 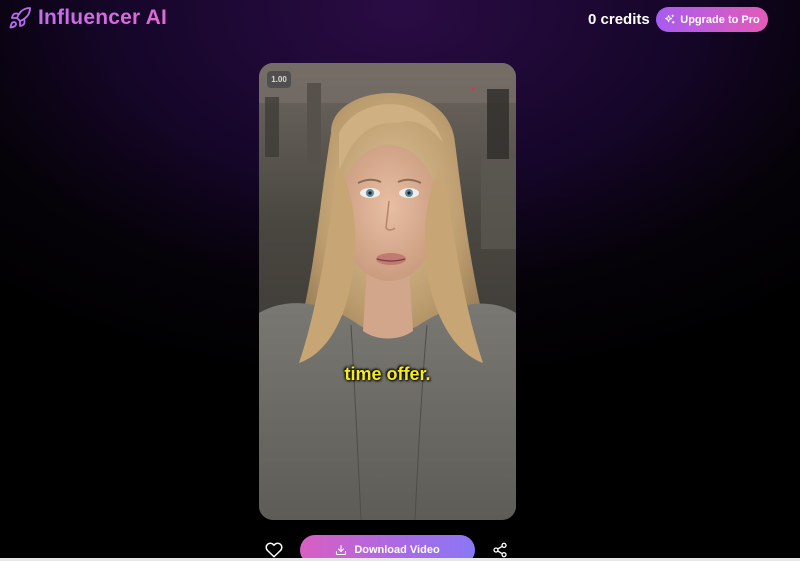 I want to click on app-title: Influencer AI, so click(x=103, y=17).